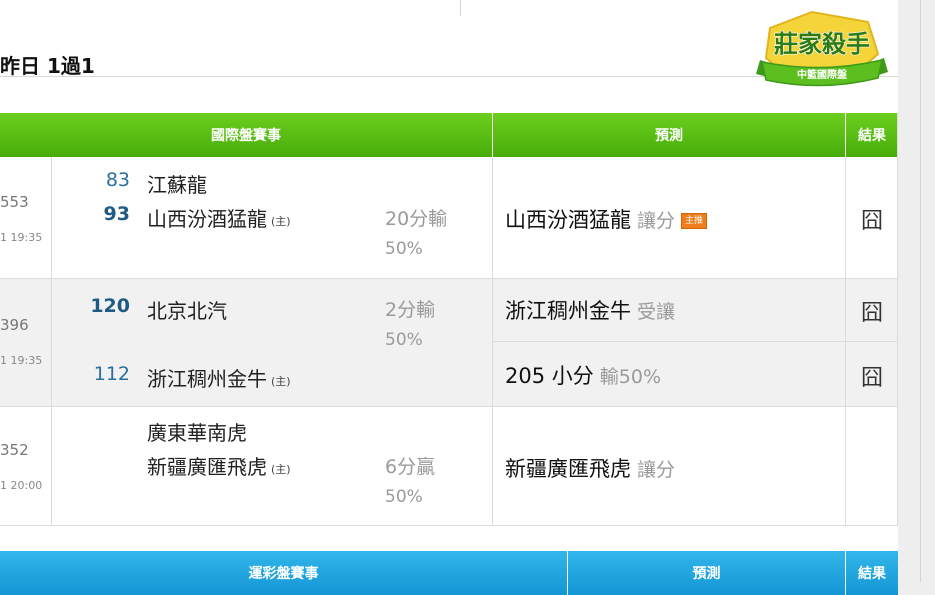 The height and width of the screenshot is (595, 935). What do you see at coordinates (590, 468) in the screenshot?
I see `prediction: 新疆廣匯飛虎 讓分` at bounding box center [590, 468].